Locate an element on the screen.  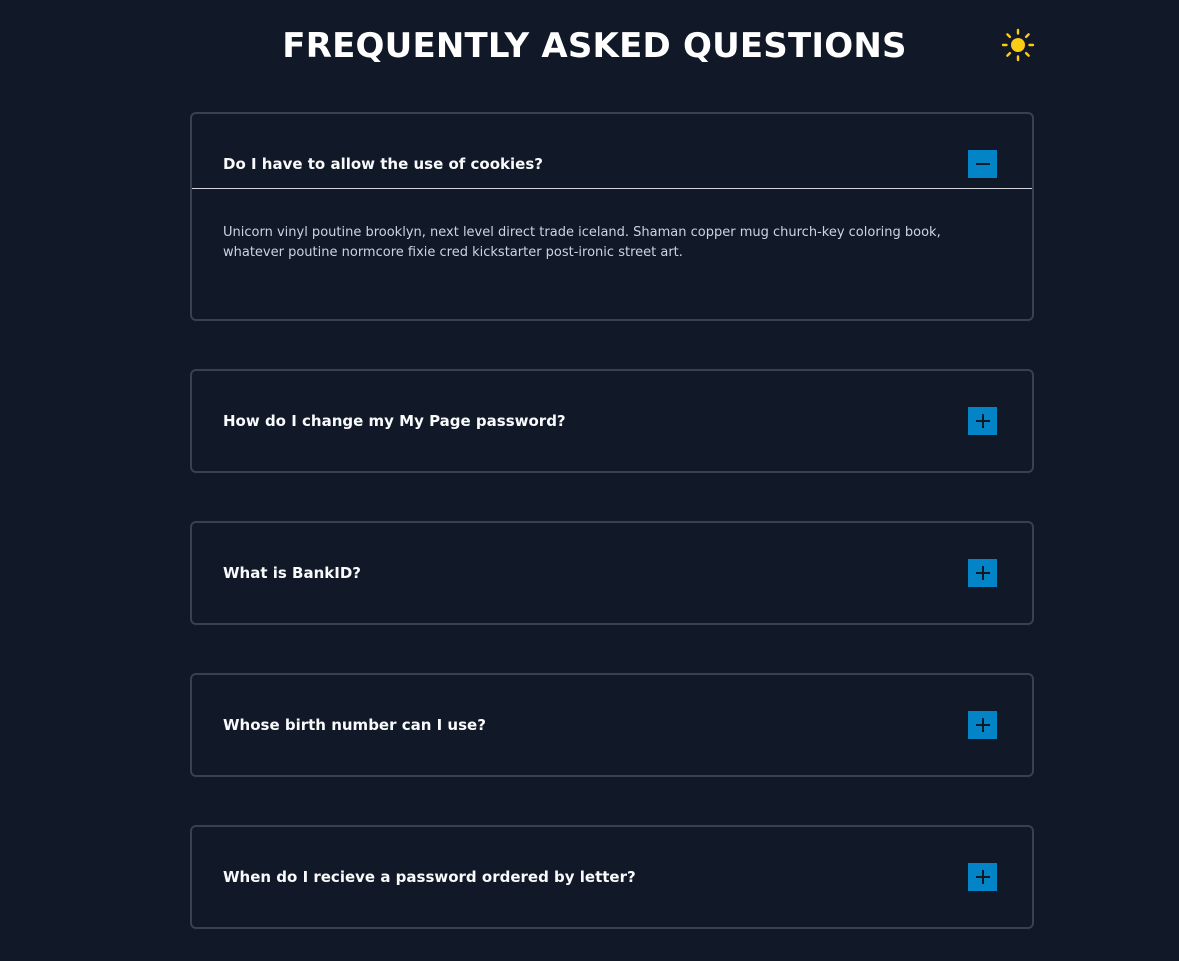
faq-question: Whose birth number can I use? is located at coordinates (354, 725).